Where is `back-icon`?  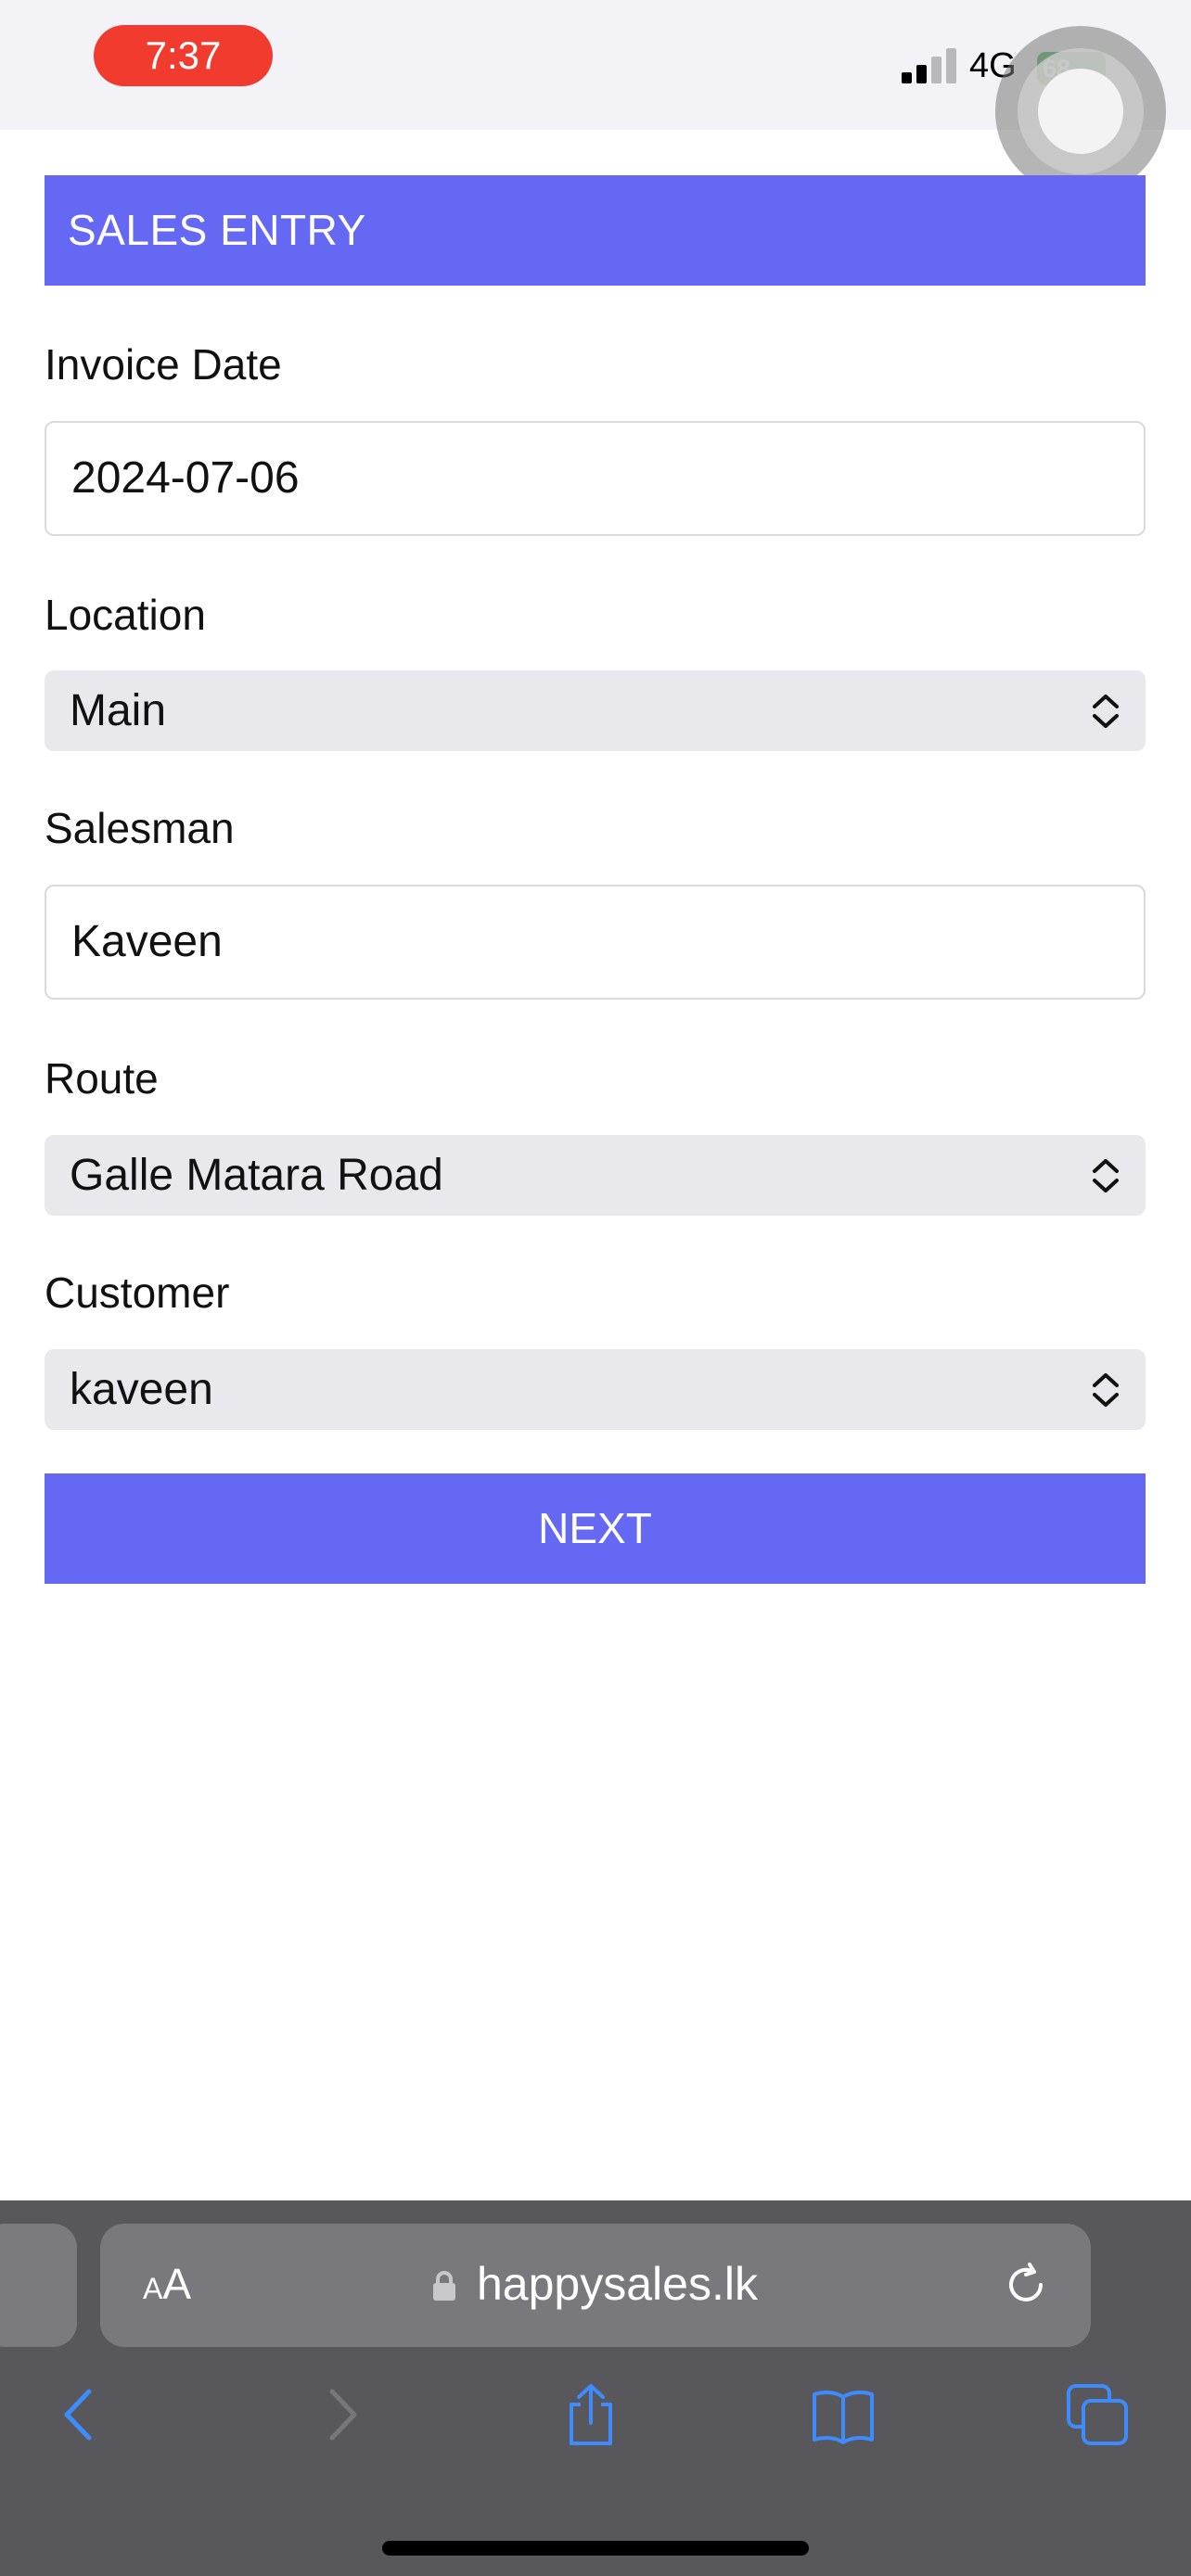 back-icon is located at coordinates (80, 2414).